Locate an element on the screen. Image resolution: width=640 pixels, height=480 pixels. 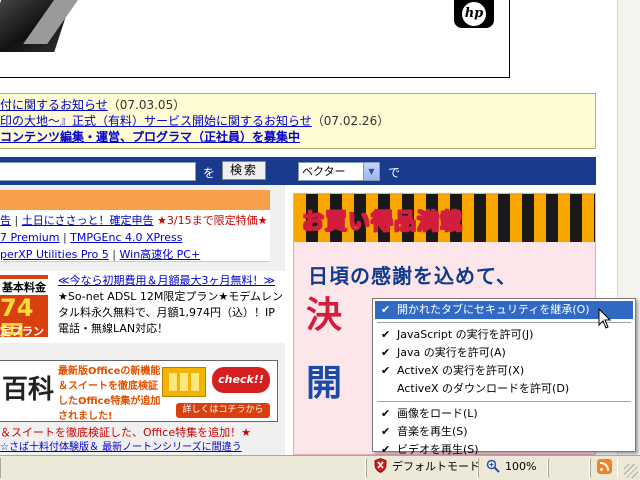
bottom-link: ☆さば十料付体験版＆ 最新ノートンシリーズに間違う is located at coordinates (142, 448).